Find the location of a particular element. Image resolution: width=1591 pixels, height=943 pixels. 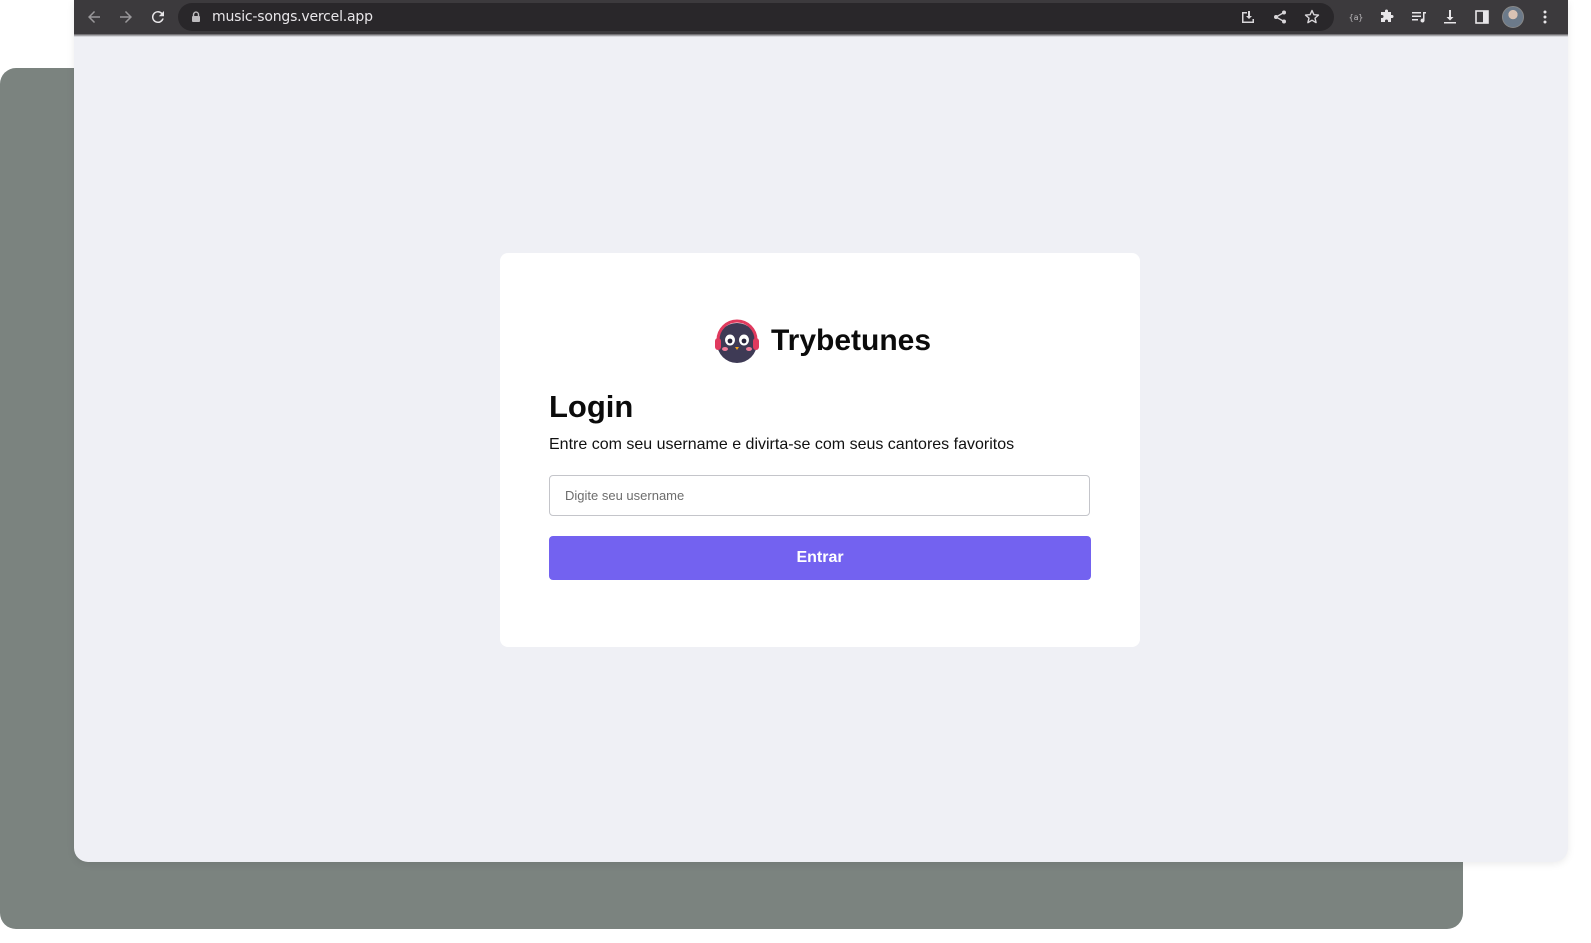

share-icon is located at coordinates (1280, 17).